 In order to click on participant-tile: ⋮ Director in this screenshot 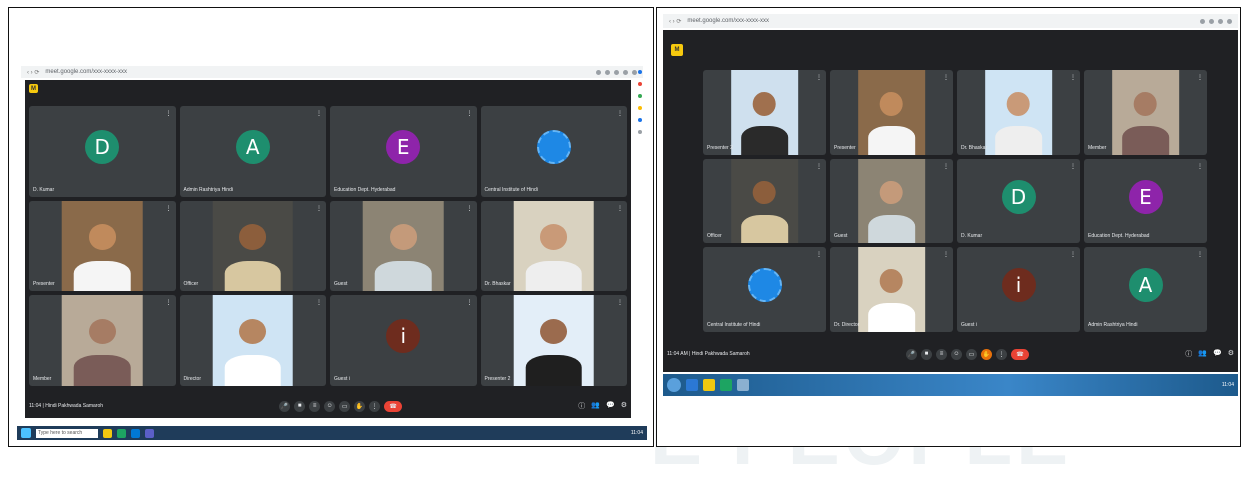, I will do `click(252, 340)`.